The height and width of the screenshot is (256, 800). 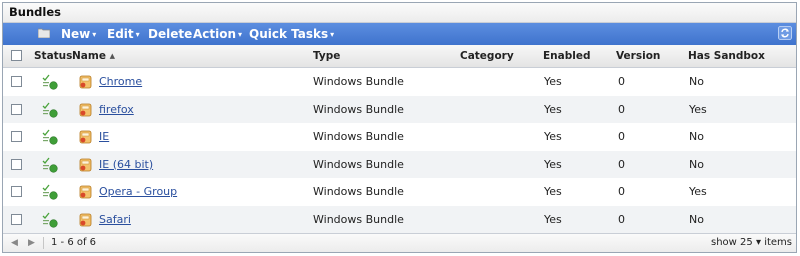 I want to click on header-category: Category, so click(x=487, y=56).